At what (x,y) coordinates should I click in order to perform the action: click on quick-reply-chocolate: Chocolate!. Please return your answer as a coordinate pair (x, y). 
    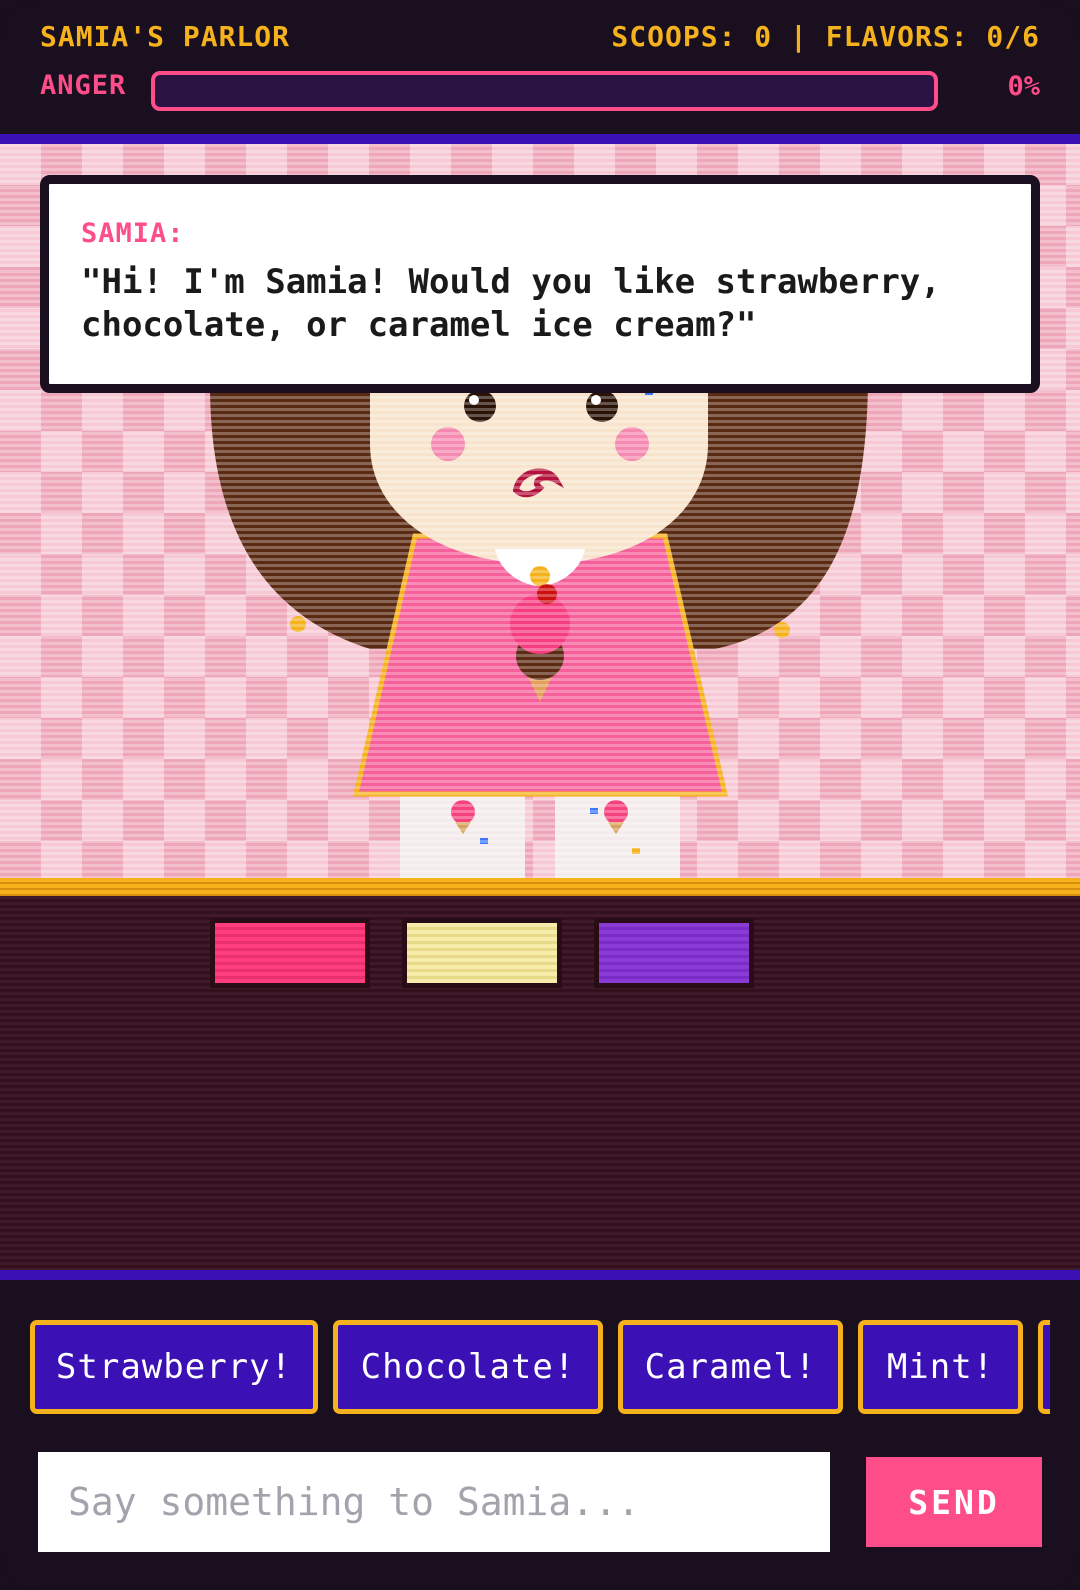
    Looking at the image, I should click on (468, 1367).